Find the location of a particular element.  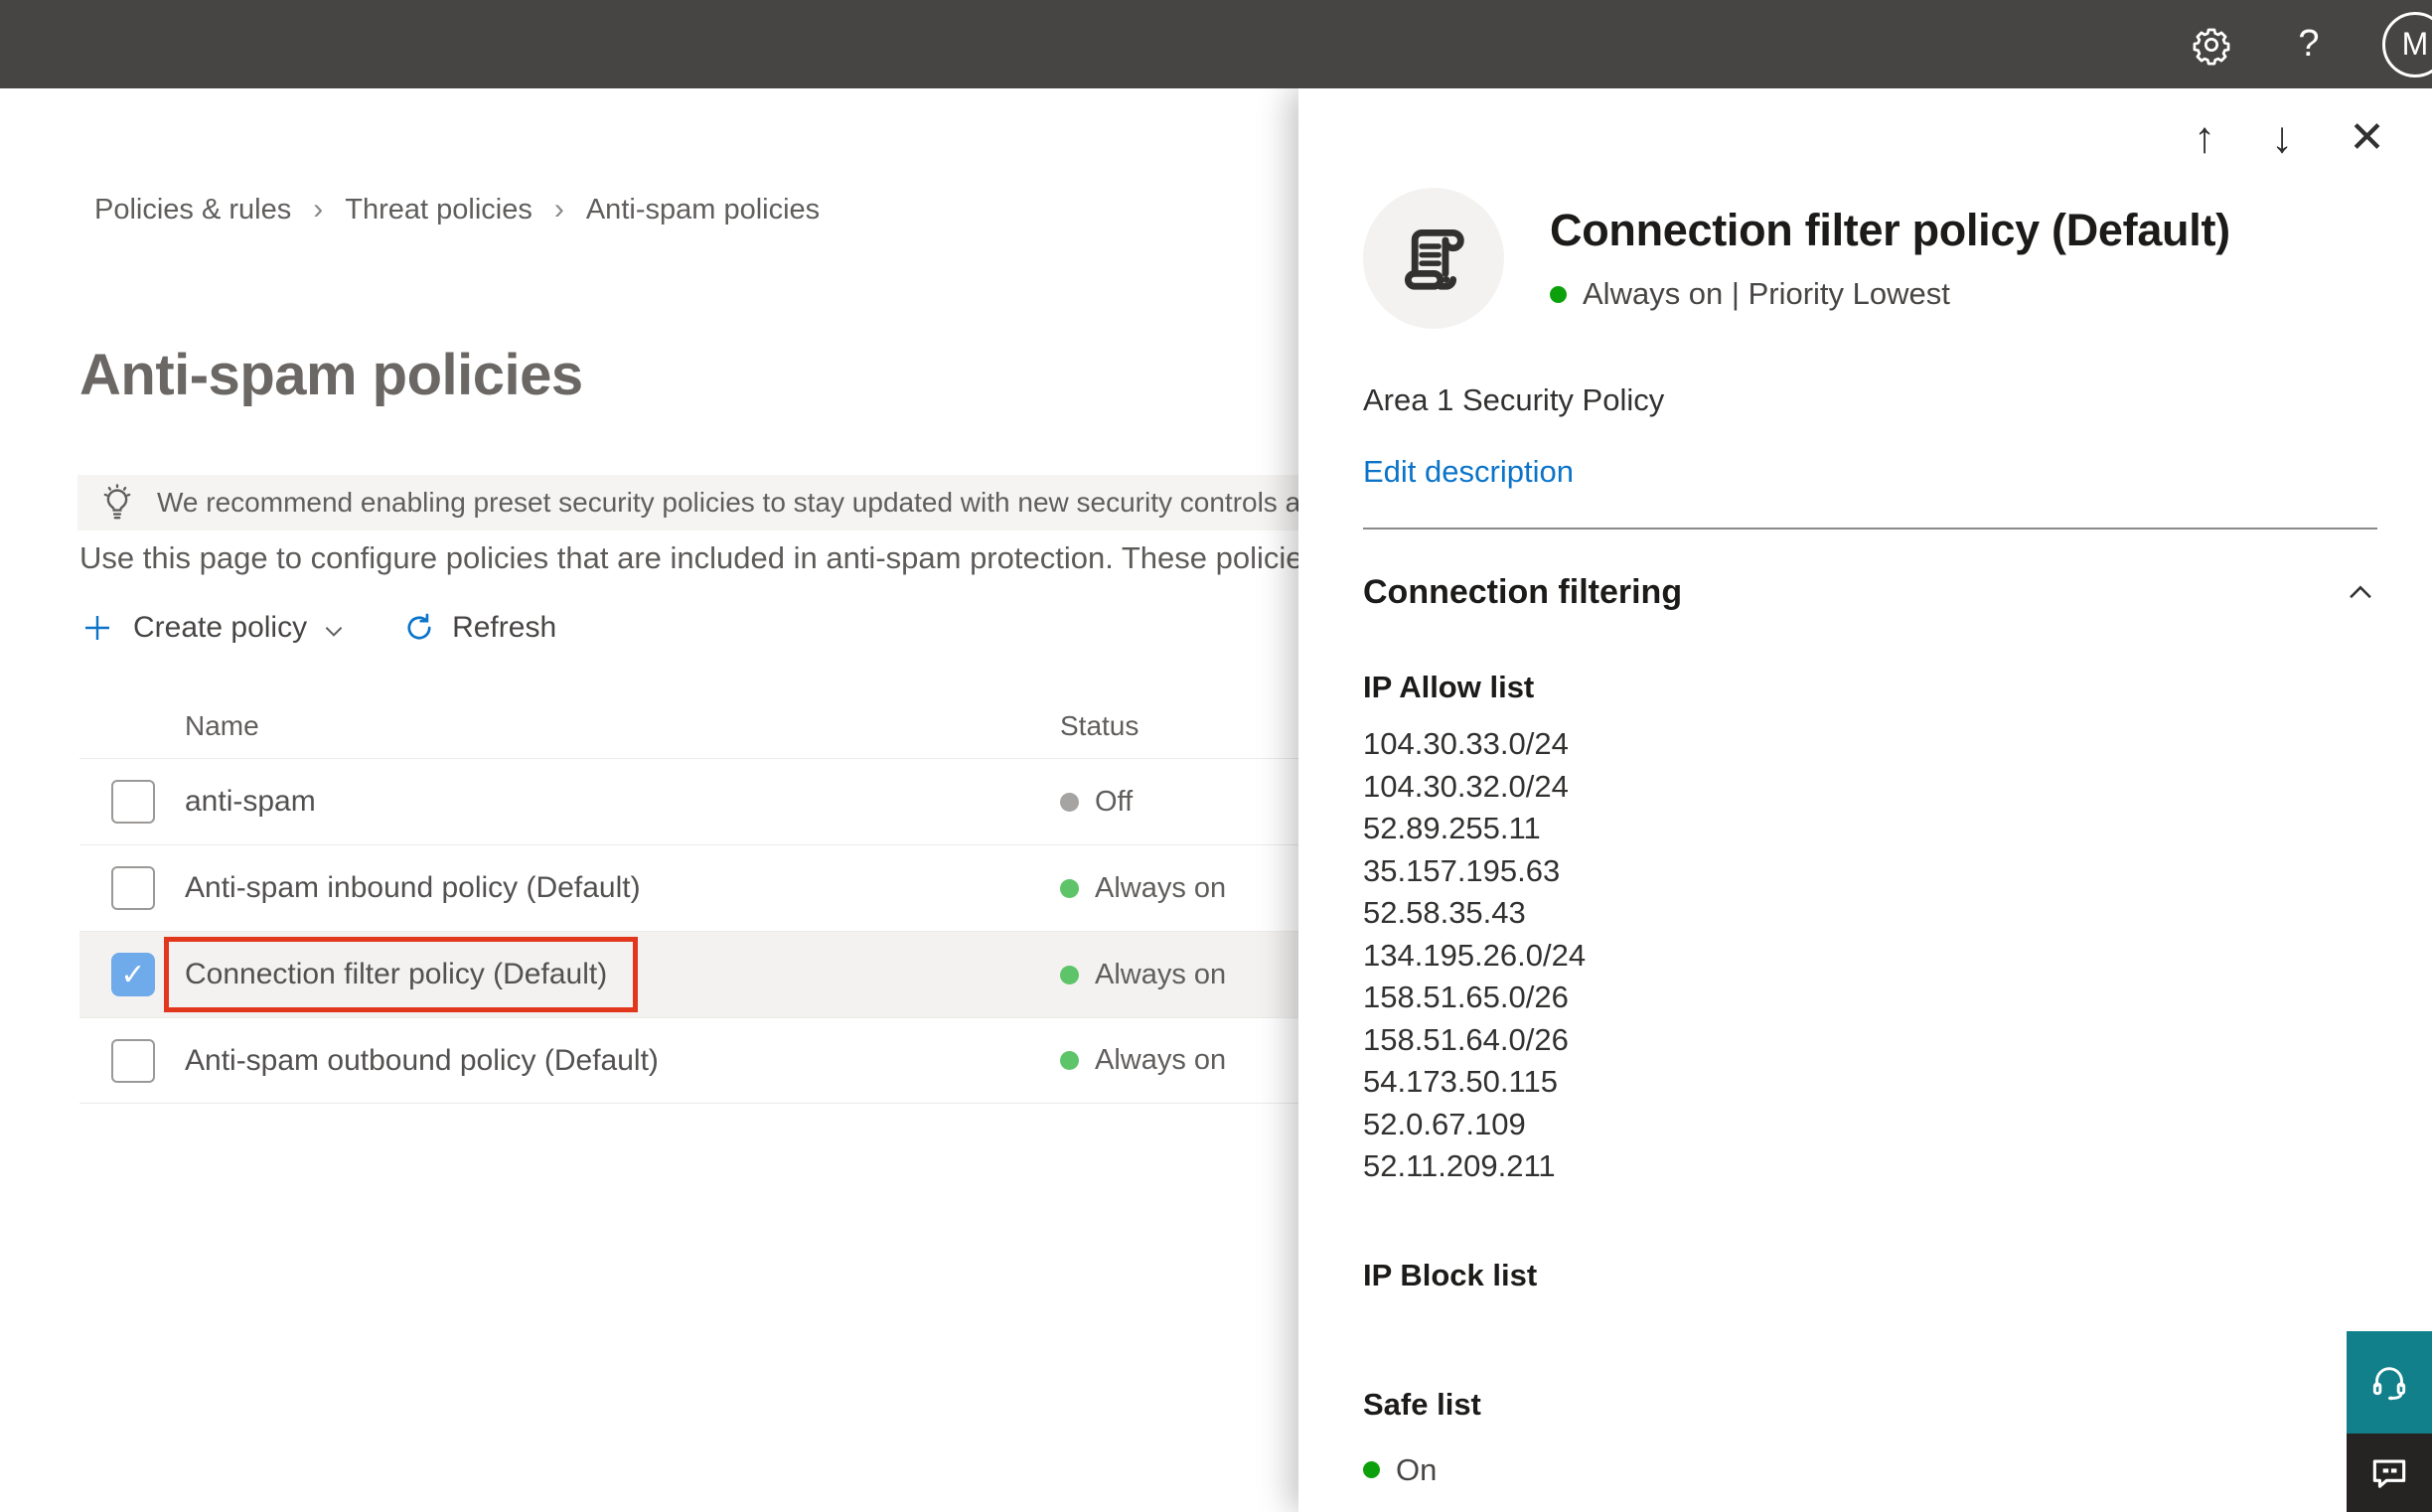

create-policy-label: Create policy is located at coordinates (220, 627).